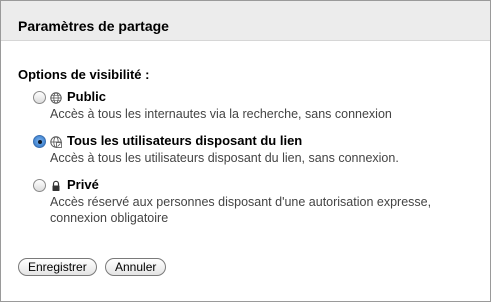 Image resolution: width=491 pixels, height=302 pixels. What do you see at coordinates (84, 74) in the screenshot?
I see `visibility-options-label: Options de visibilité :` at bounding box center [84, 74].